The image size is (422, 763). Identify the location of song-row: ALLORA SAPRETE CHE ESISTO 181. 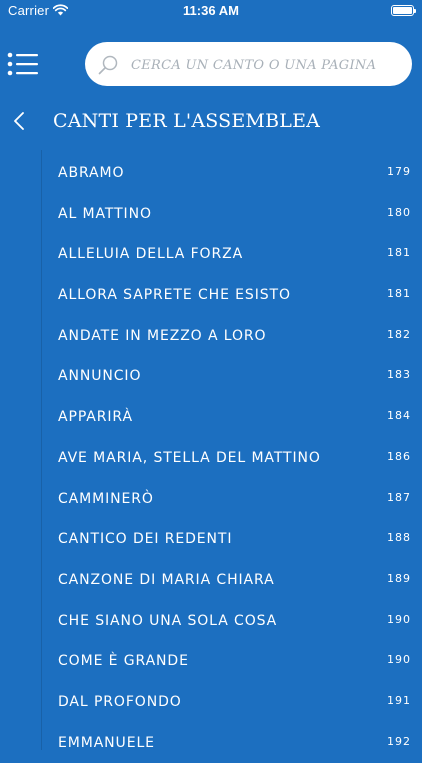
(232, 295).